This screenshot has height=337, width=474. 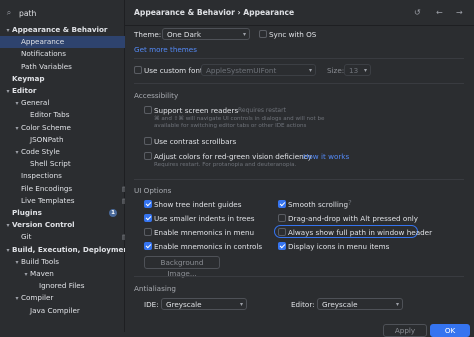 What do you see at coordinates (68, 128) in the screenshot?
I see `tree-item: ▾ Color Scheme` at bounding box center [68, 128].